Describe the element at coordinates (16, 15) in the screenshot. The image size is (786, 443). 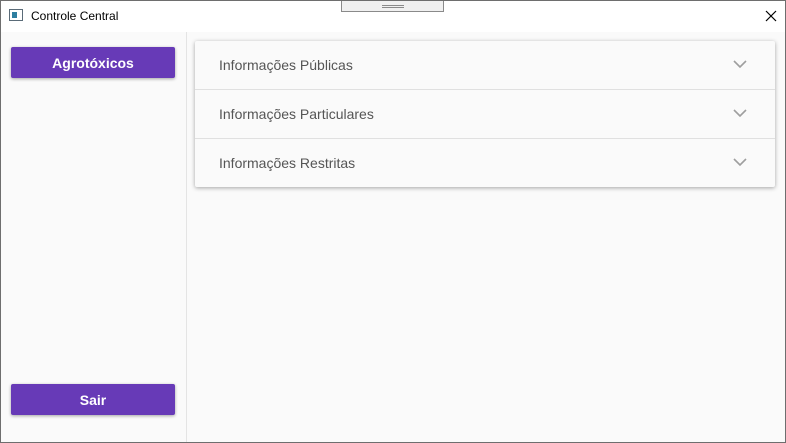
I see `window-app-icon` at that location.